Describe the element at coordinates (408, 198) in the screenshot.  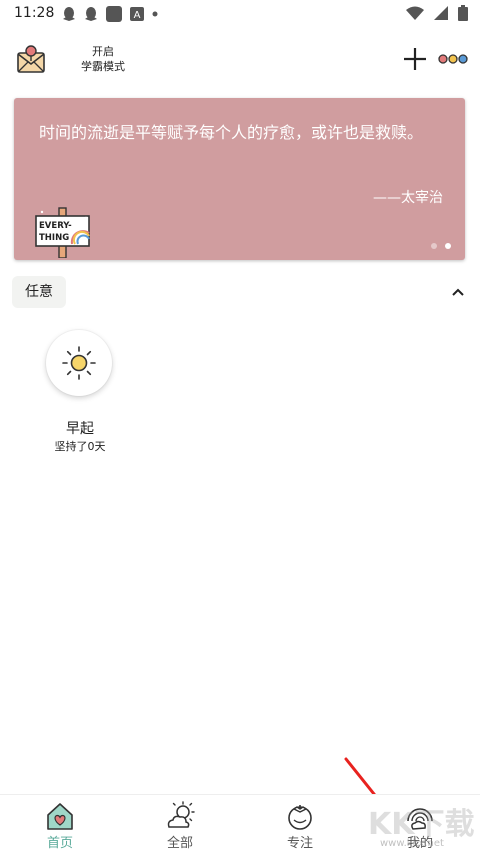
I see `quote-author: ——太宰治` at that location.